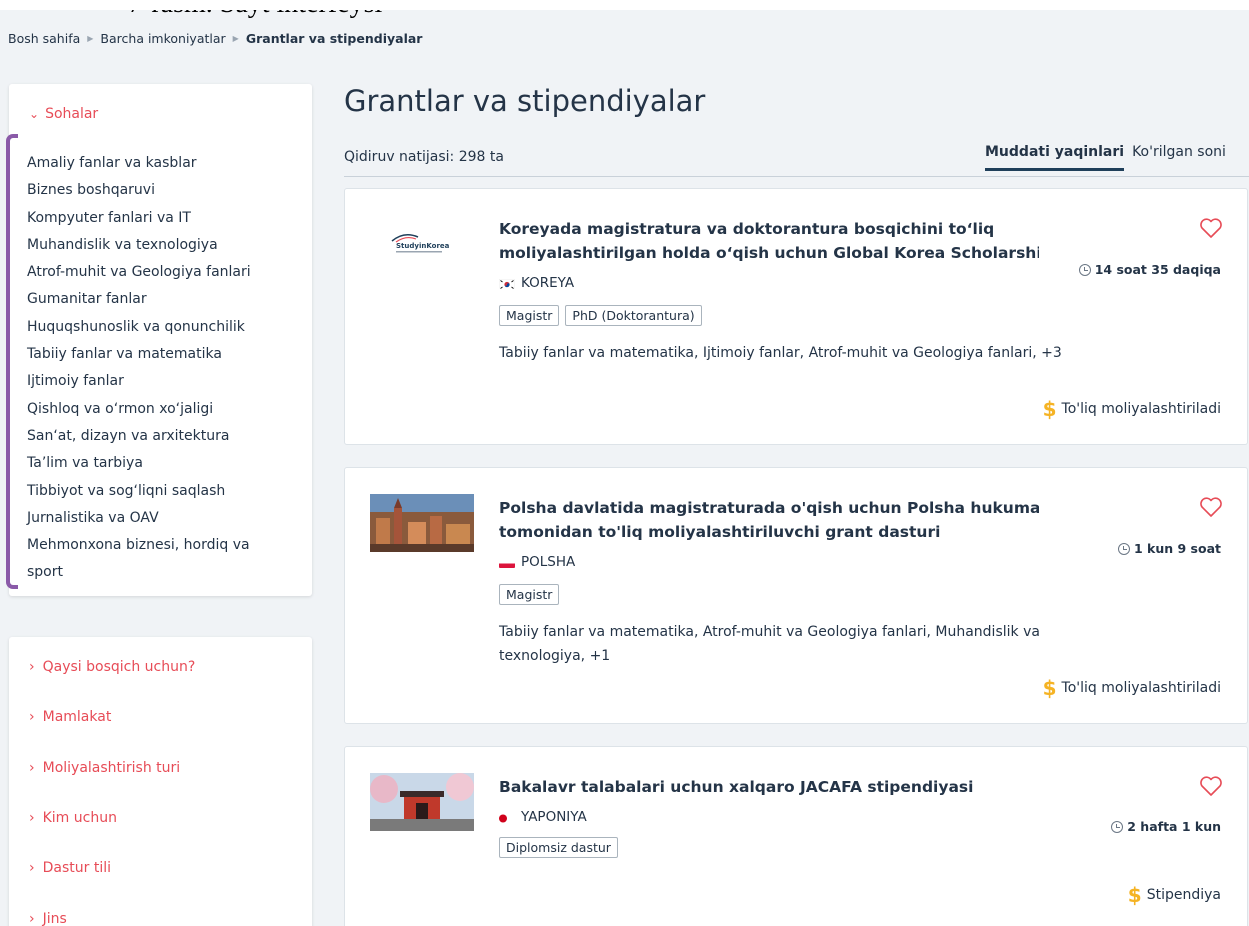  Describe the element at coordinates (1174, 826) in the screenshot. I see `deadline-text: 2 hafta 1 kun` at that location.